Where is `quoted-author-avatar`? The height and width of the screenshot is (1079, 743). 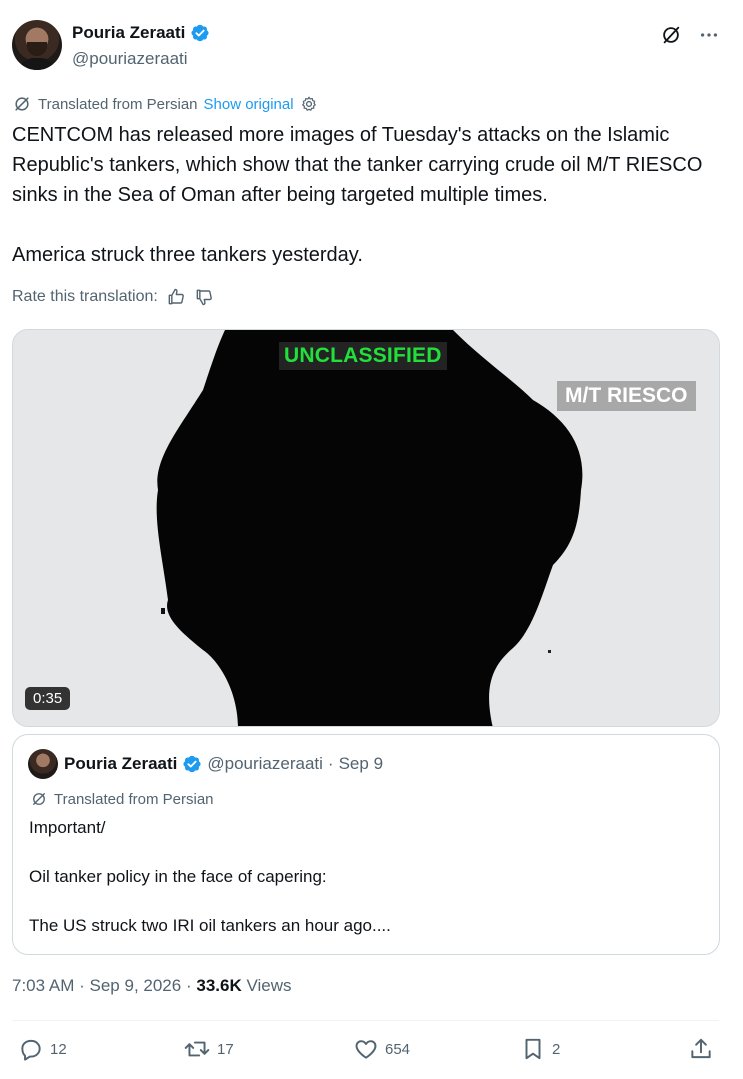 quoted-author-avatar is located at coordinates (43, 764).